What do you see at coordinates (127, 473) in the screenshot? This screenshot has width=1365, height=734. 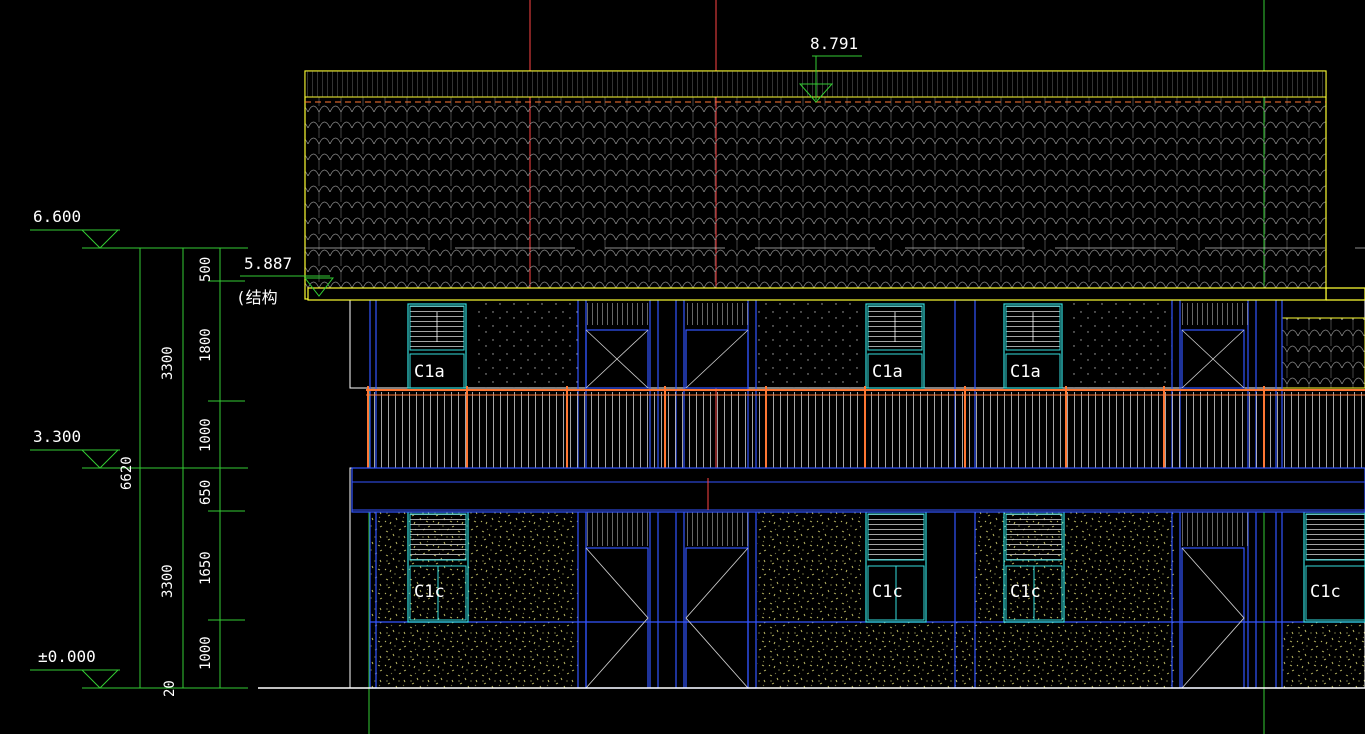 I see `dim-total: 6620` at bounding box center [127, 473].